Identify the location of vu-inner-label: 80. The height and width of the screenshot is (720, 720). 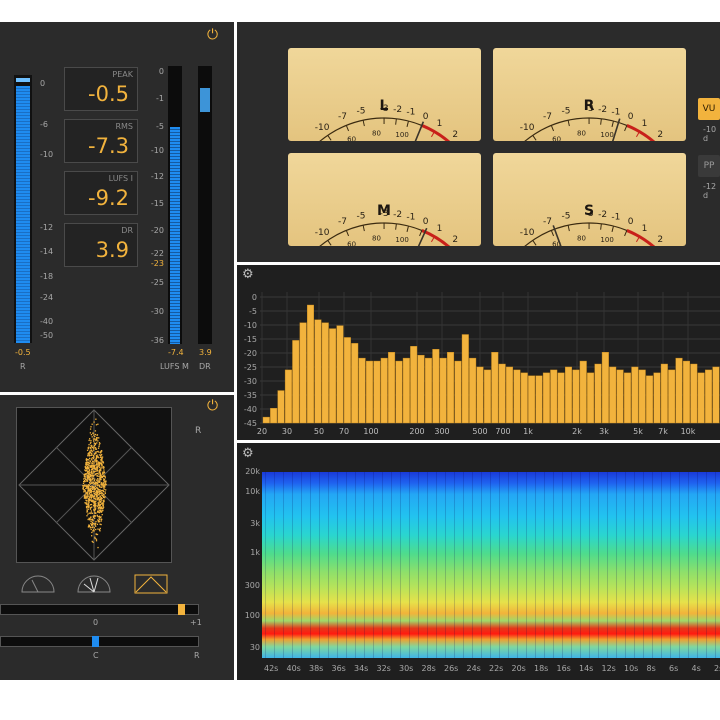
(376, 238).